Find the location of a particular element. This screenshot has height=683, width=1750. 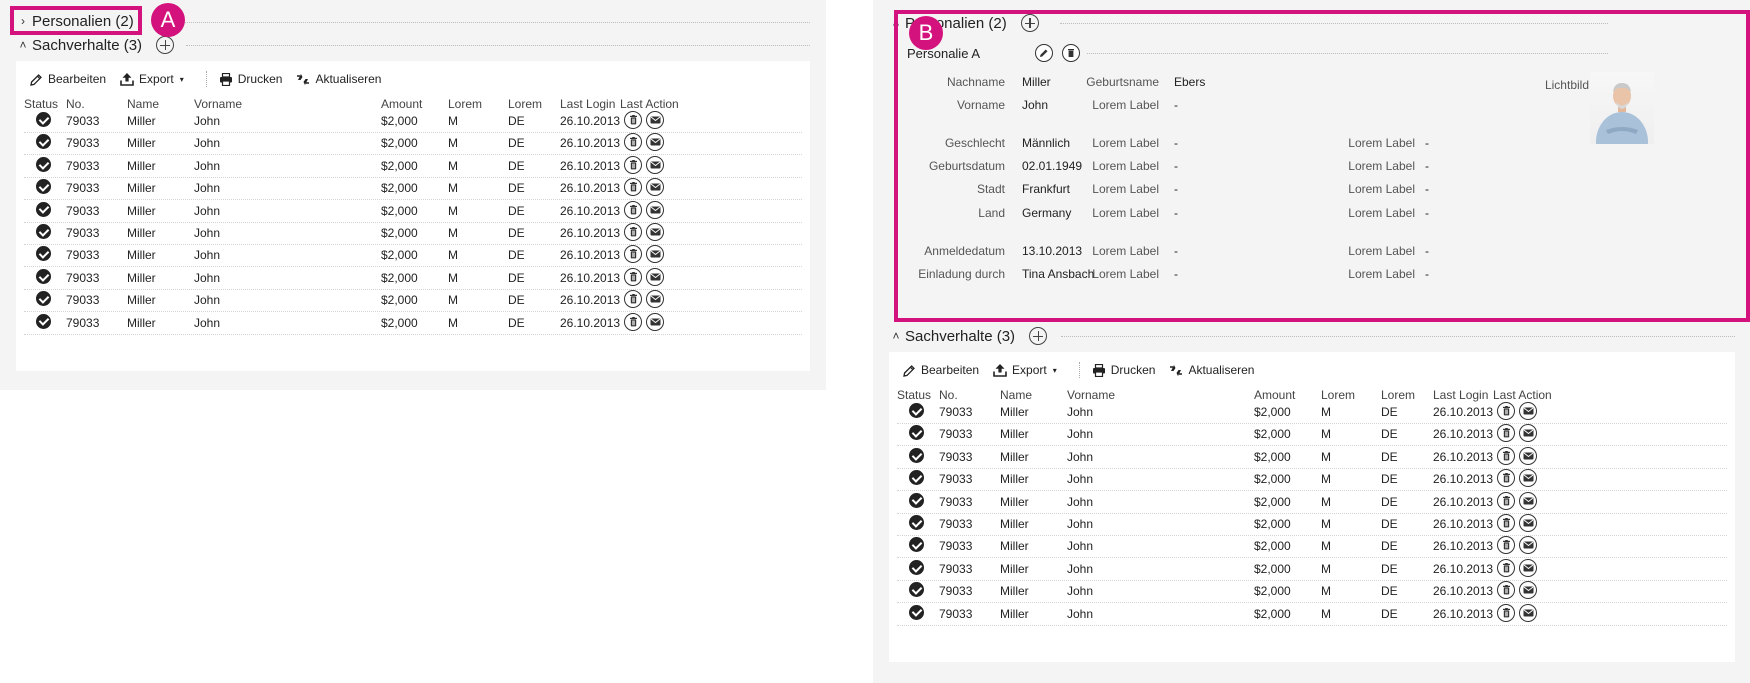

personalien-section-header: › Personalien (2) is located at coordinates (75, 21).